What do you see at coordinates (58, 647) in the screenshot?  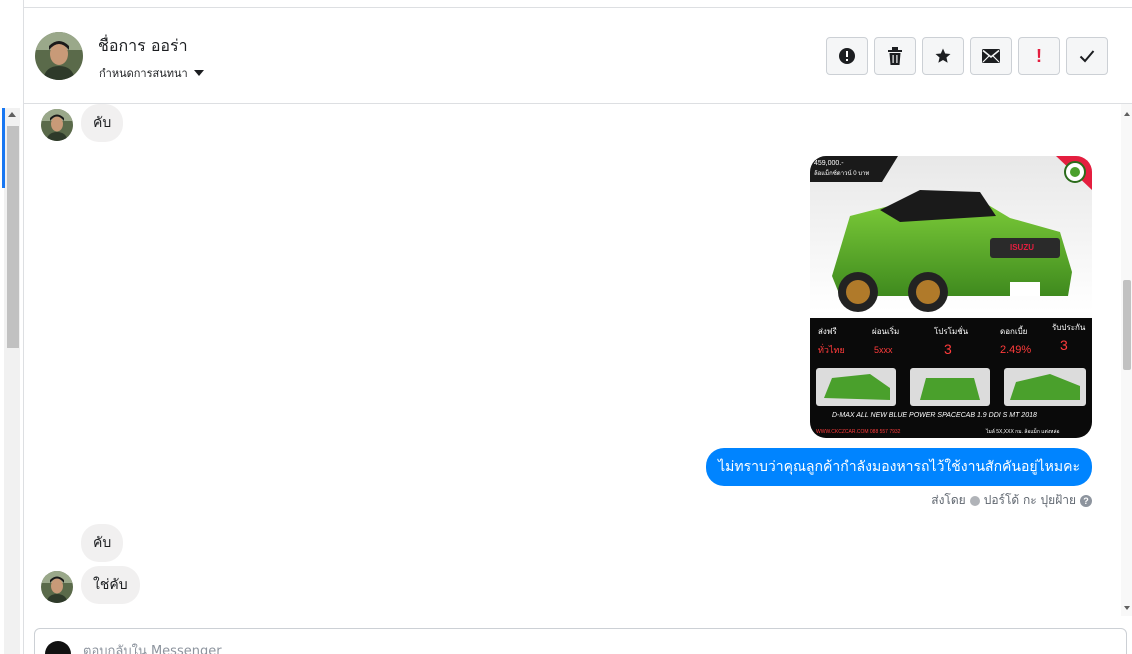 I see `page-avatar` at bounding box center [58, 647].